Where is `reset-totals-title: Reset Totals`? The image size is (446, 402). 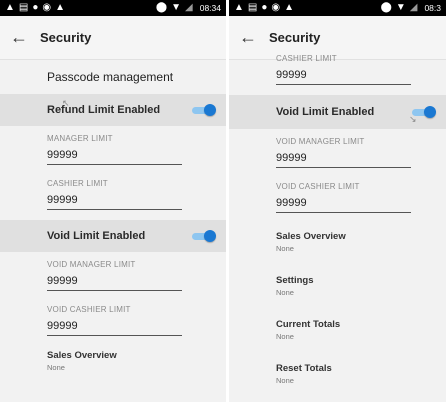 reset-totals-title: Reset Totals is located at coordinates (304, 368).